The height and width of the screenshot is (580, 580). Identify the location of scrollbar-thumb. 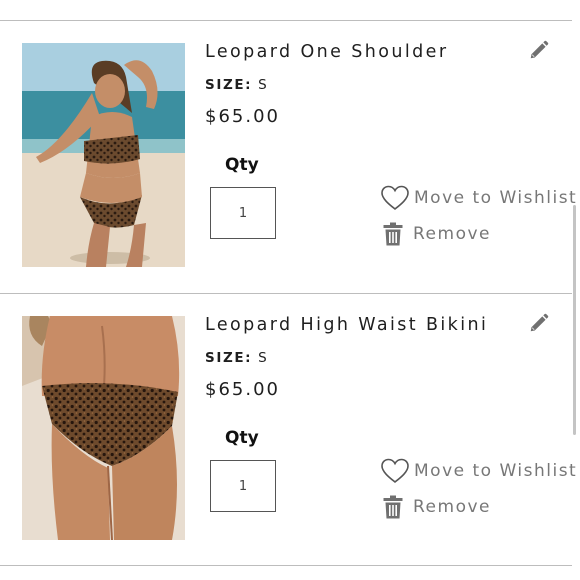
(574, 320).